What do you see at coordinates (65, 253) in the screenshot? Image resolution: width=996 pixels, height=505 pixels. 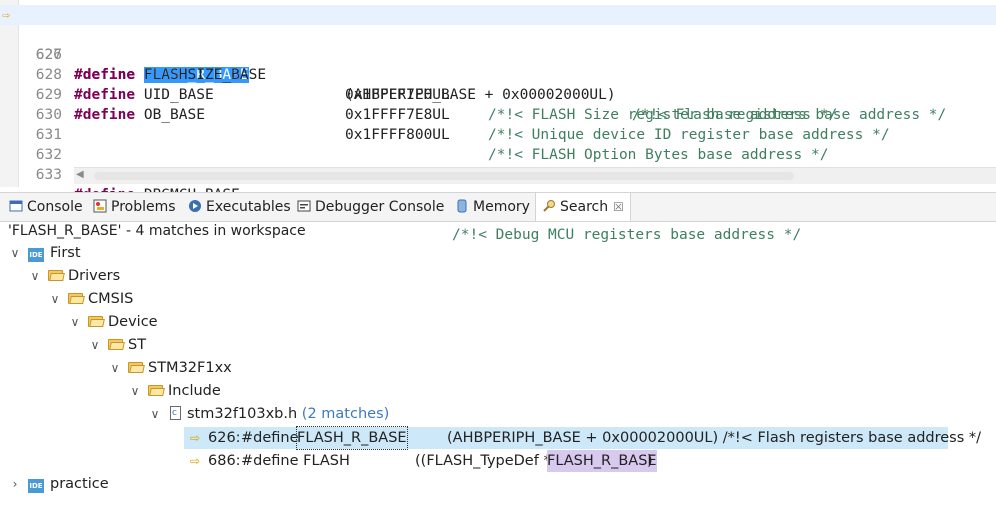 I see `tree-label: First` at bounding box center [65, 253].